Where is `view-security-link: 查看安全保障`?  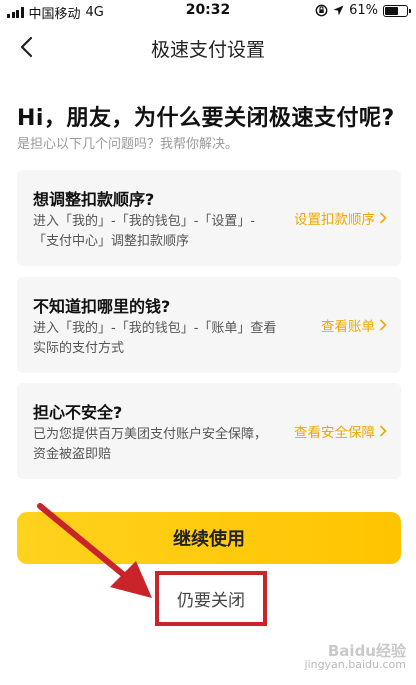 view-security-link: 查看安全保障 is located at coordinates (340, 431).